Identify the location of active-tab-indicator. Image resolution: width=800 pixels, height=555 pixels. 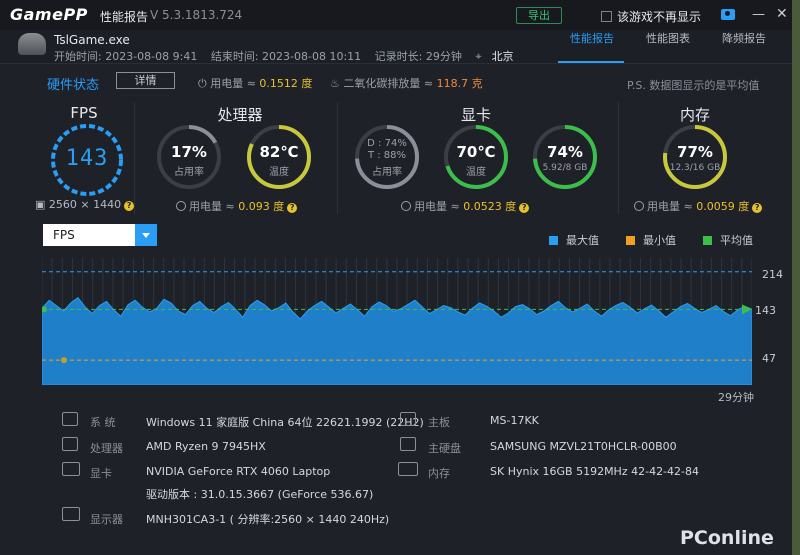
(591, 62).